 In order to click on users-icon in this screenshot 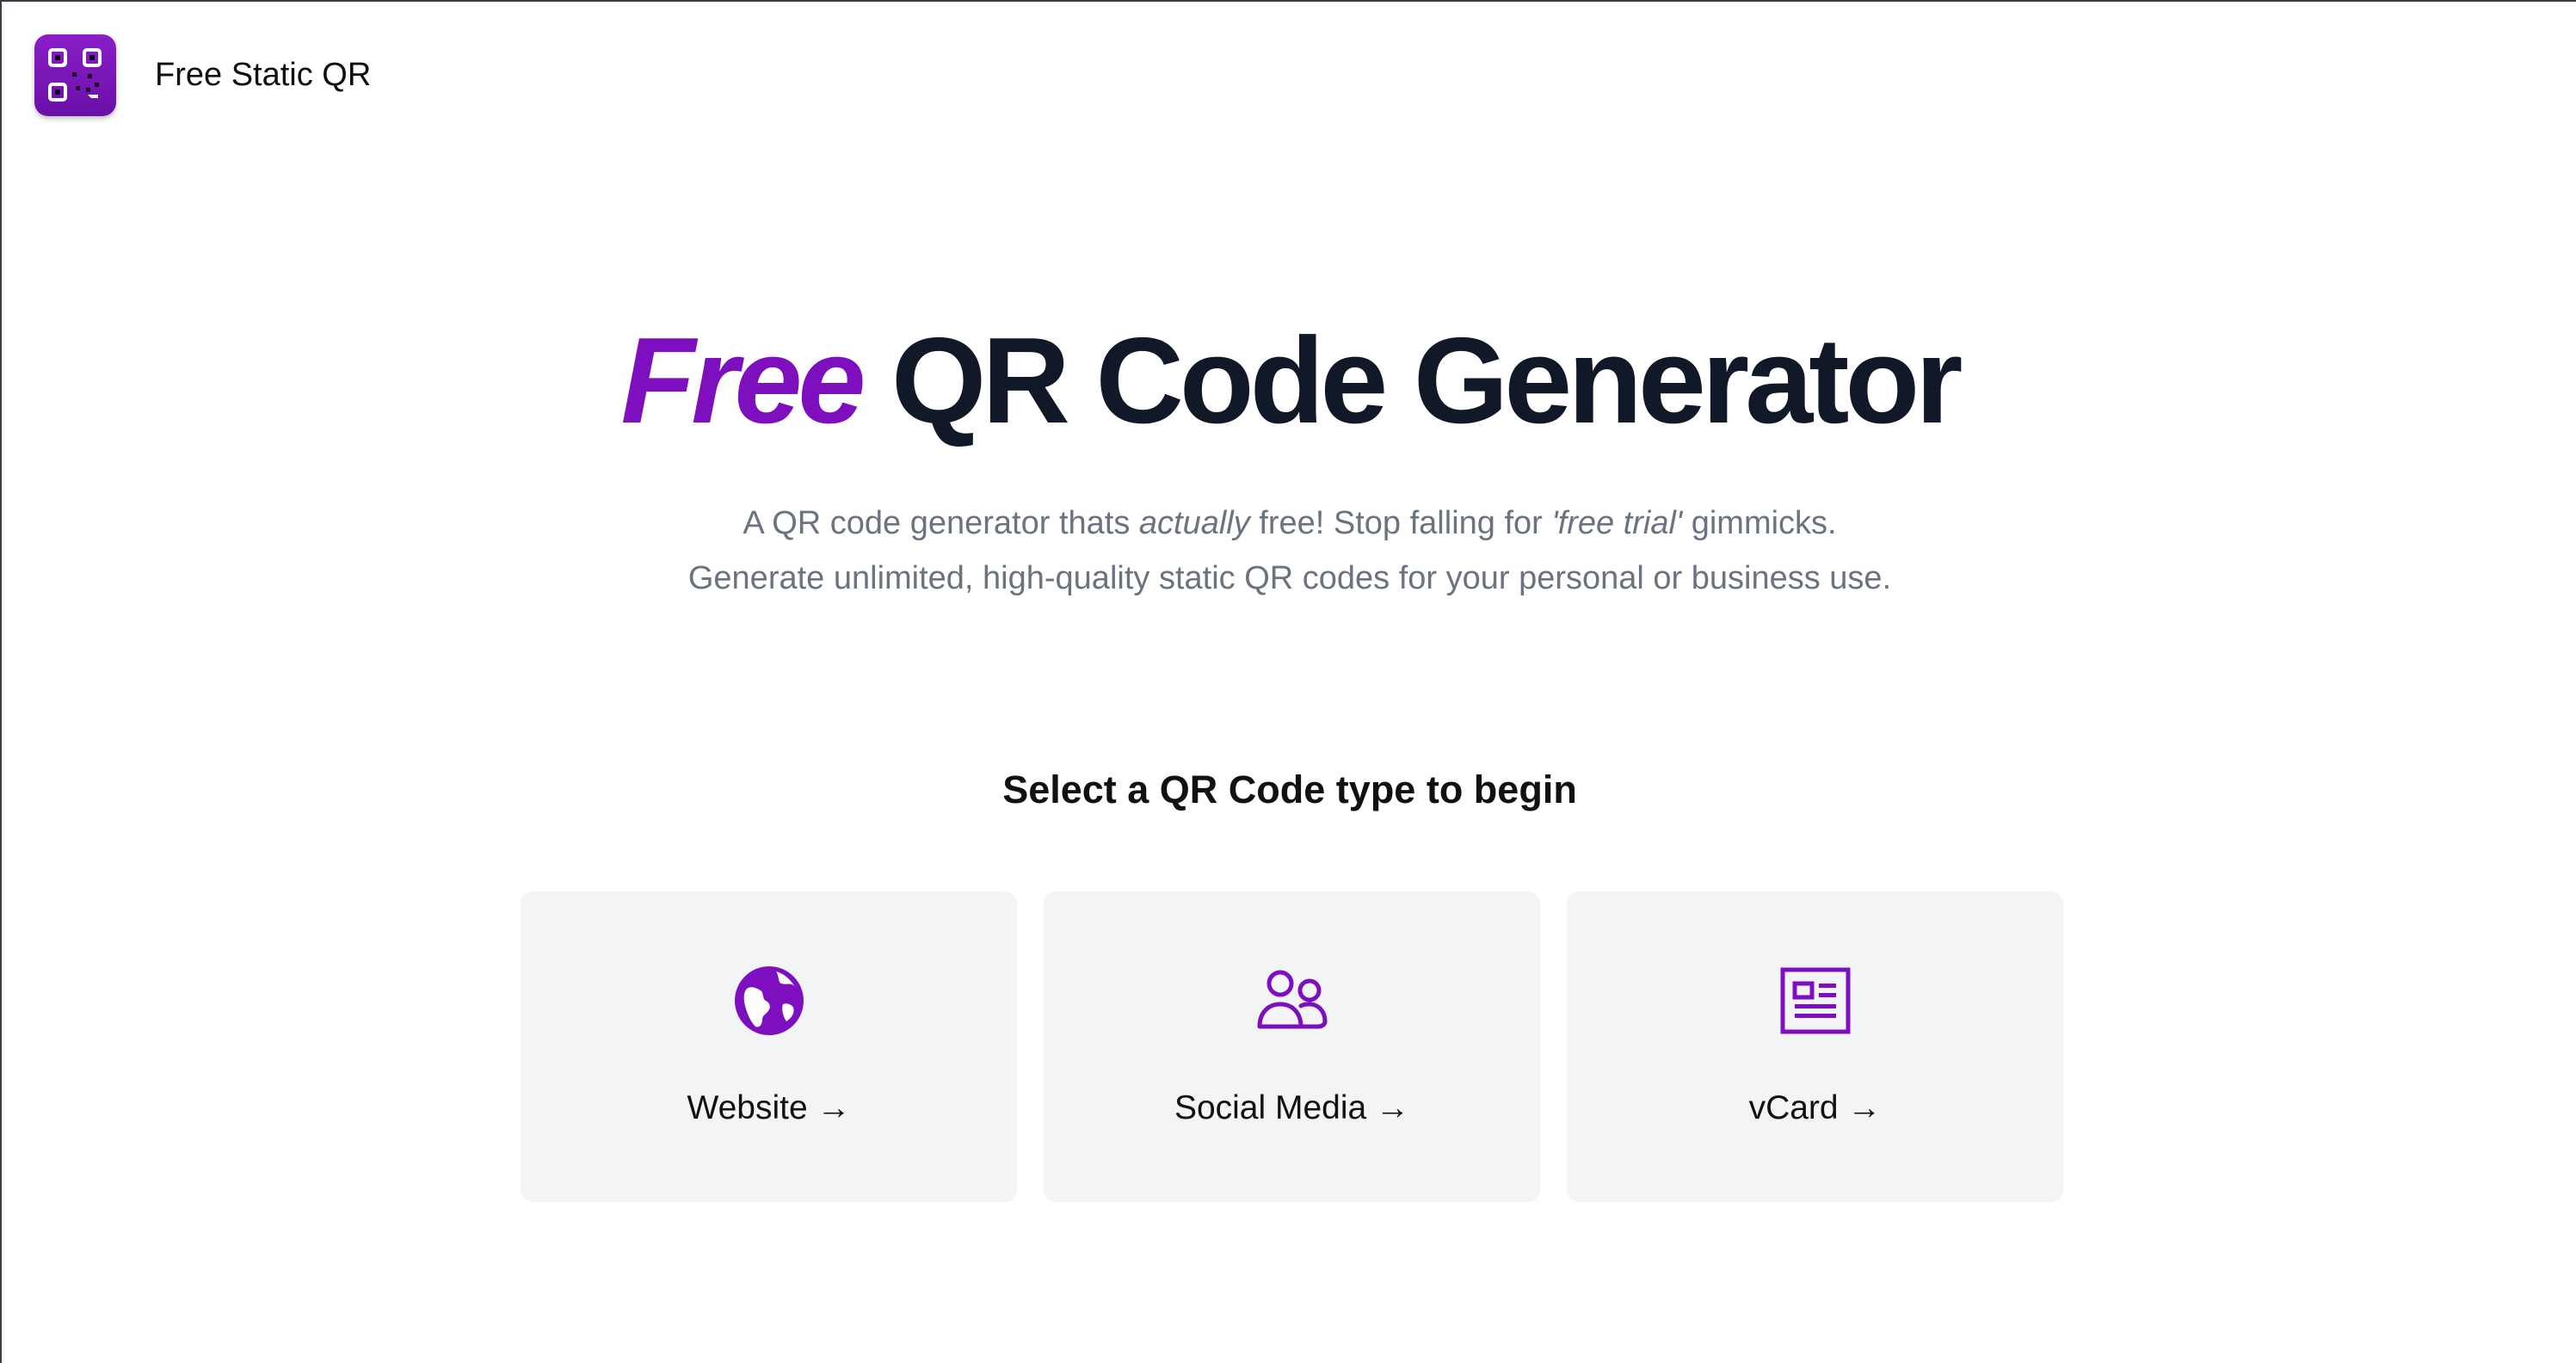, I will do `click(1292, 1000)`.